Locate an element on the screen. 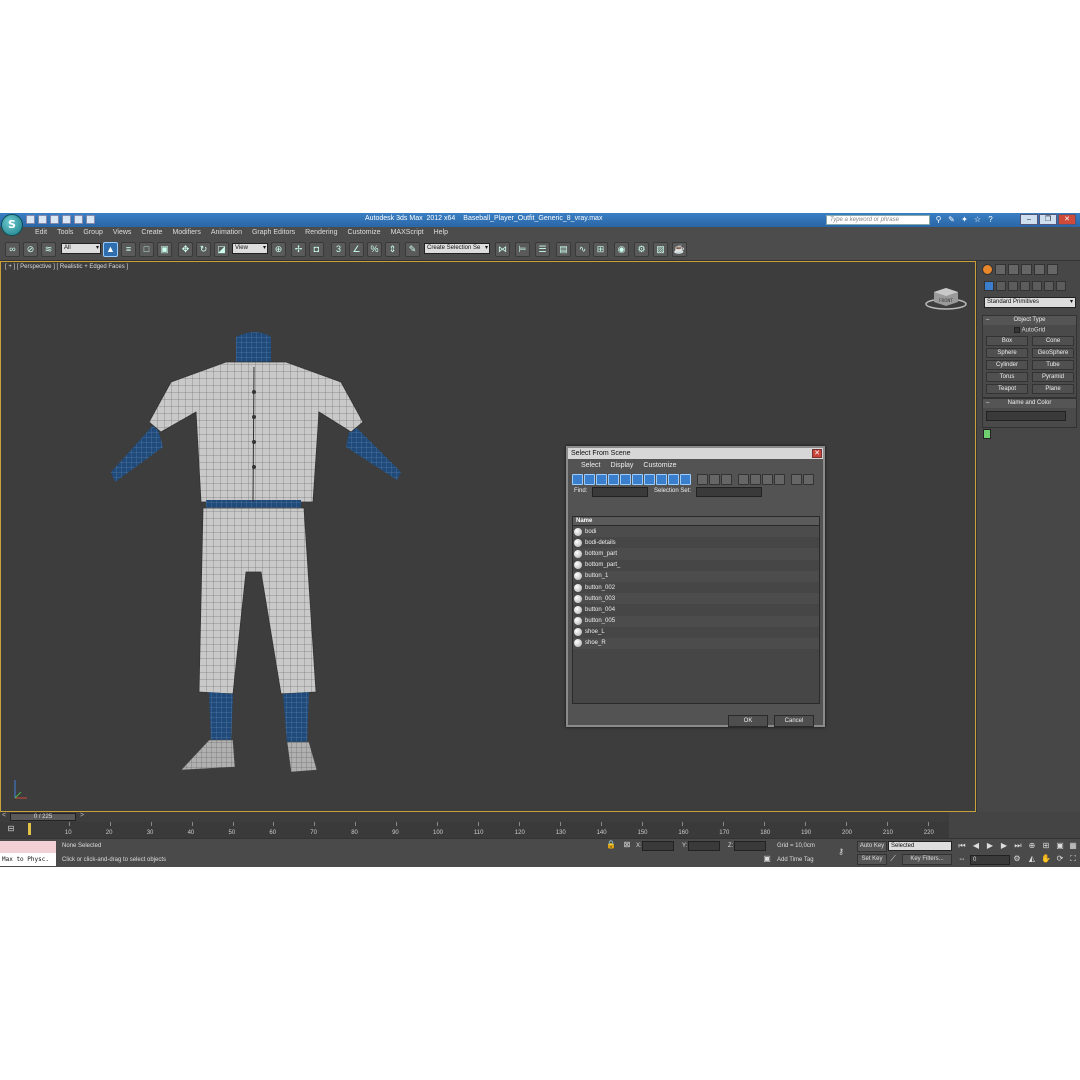 This screenshot has height=1080, width=1080. rectangular-selection-icon: □ is located at coordinates (146, 249).